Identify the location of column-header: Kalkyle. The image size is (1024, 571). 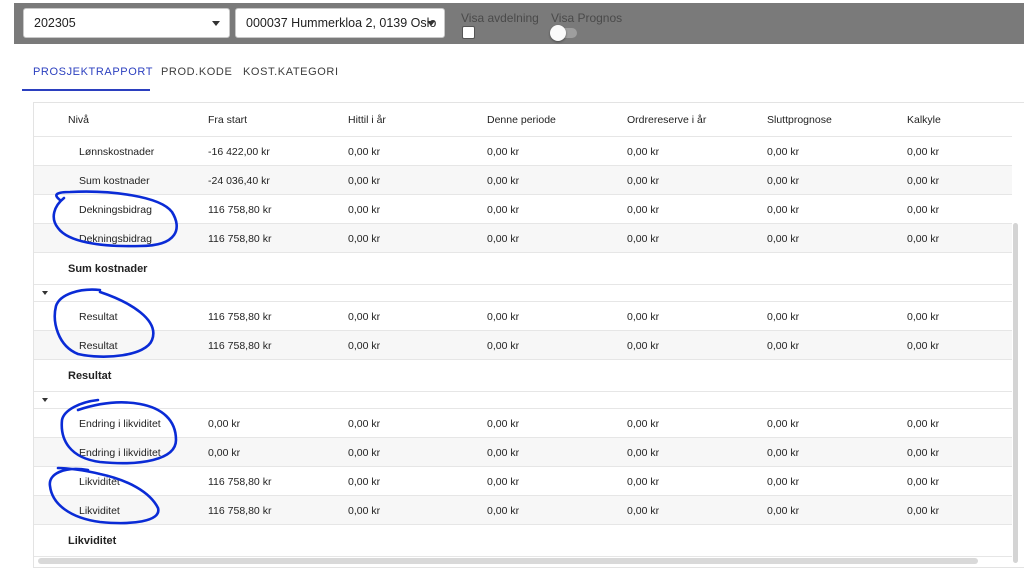
(924, 120).